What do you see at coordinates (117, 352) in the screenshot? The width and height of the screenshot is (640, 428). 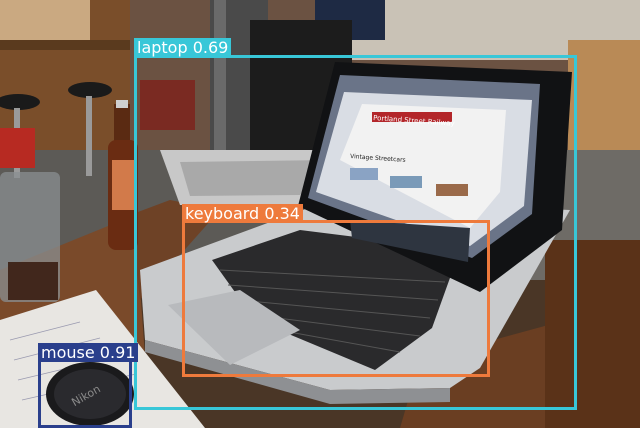 I see `mouse-score: 0.91` at bounding box center [117, 352].